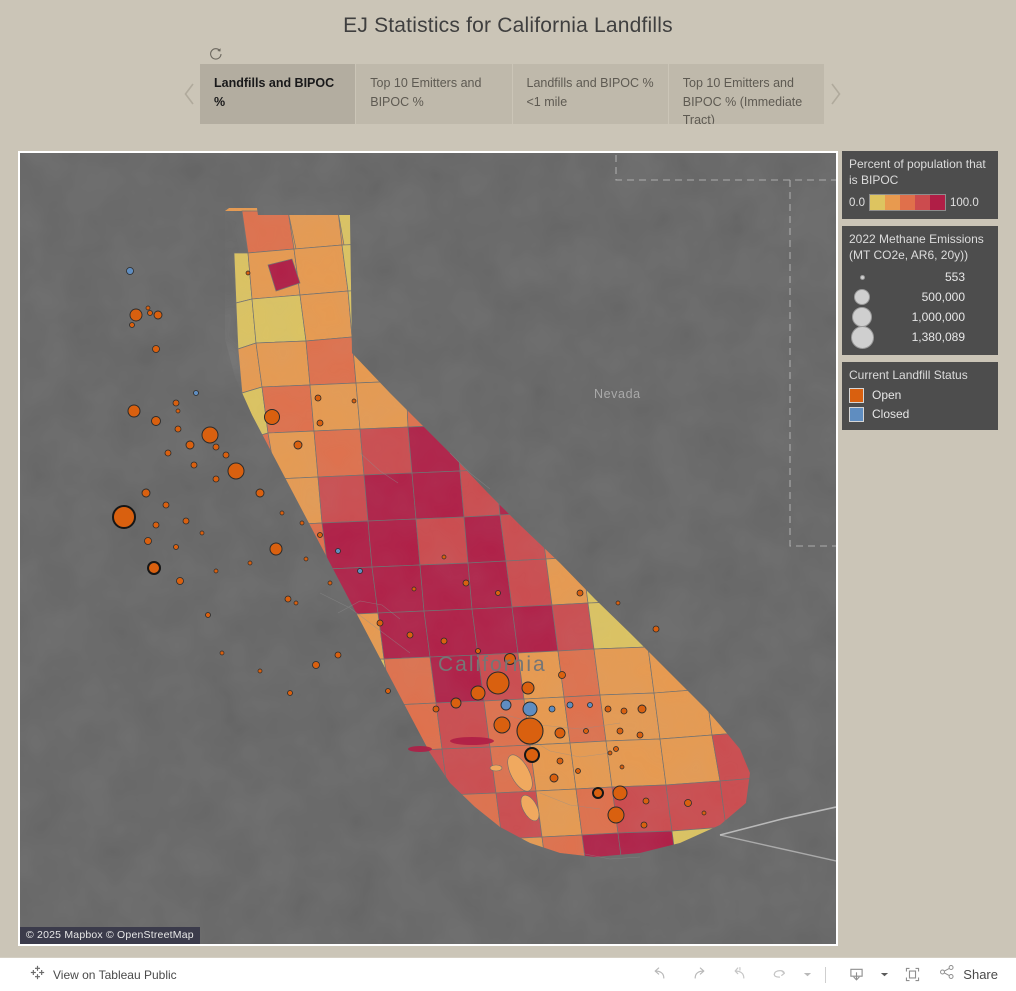  Describe the element at coordinates (856, 395) in the screenshot. I see `legend-swatch-open` at that location.